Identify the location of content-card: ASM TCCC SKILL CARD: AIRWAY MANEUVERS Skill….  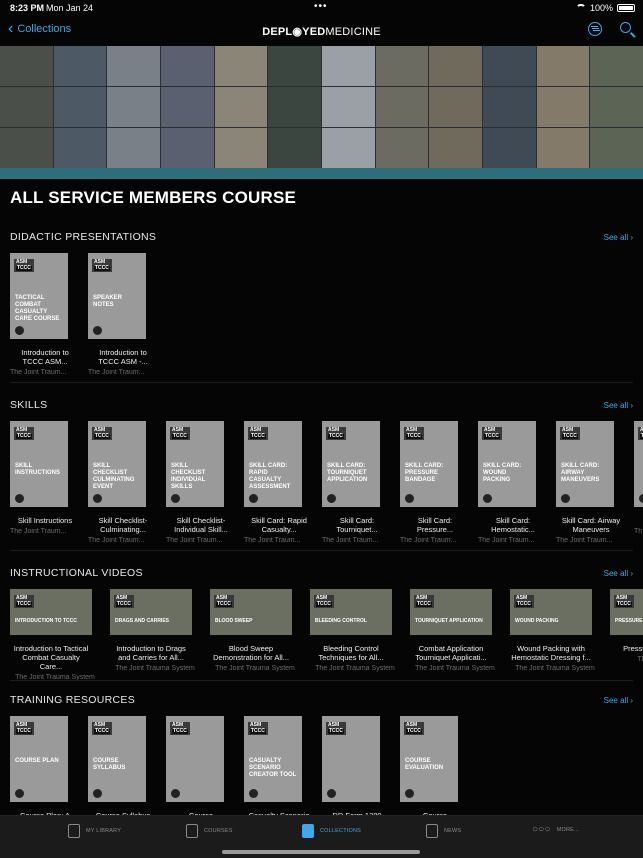
(591, 482).